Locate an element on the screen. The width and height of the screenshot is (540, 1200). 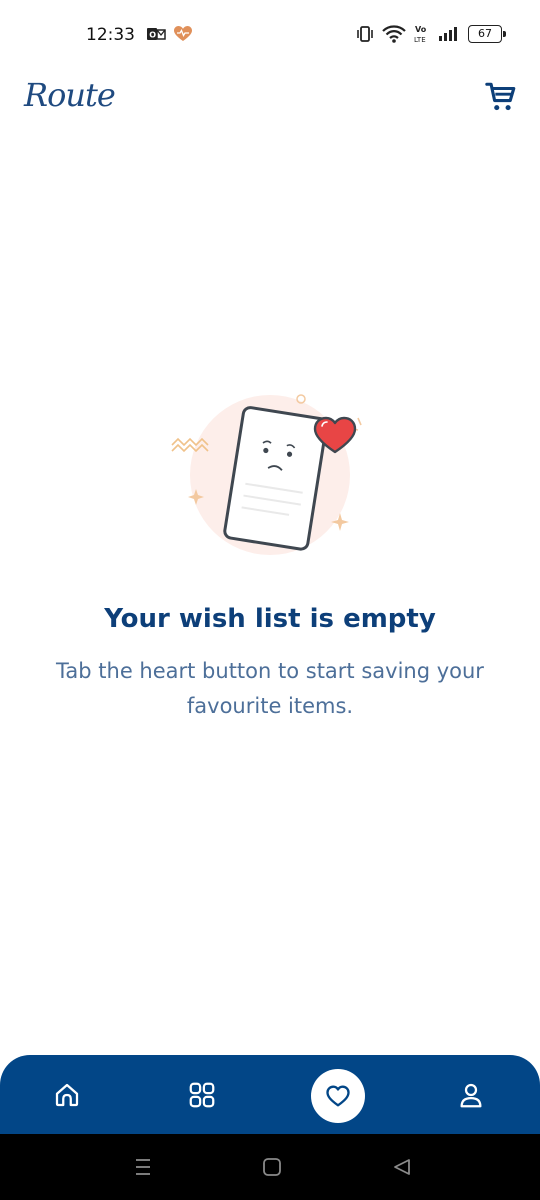
user-icon is located at coordinates (471, 1095).